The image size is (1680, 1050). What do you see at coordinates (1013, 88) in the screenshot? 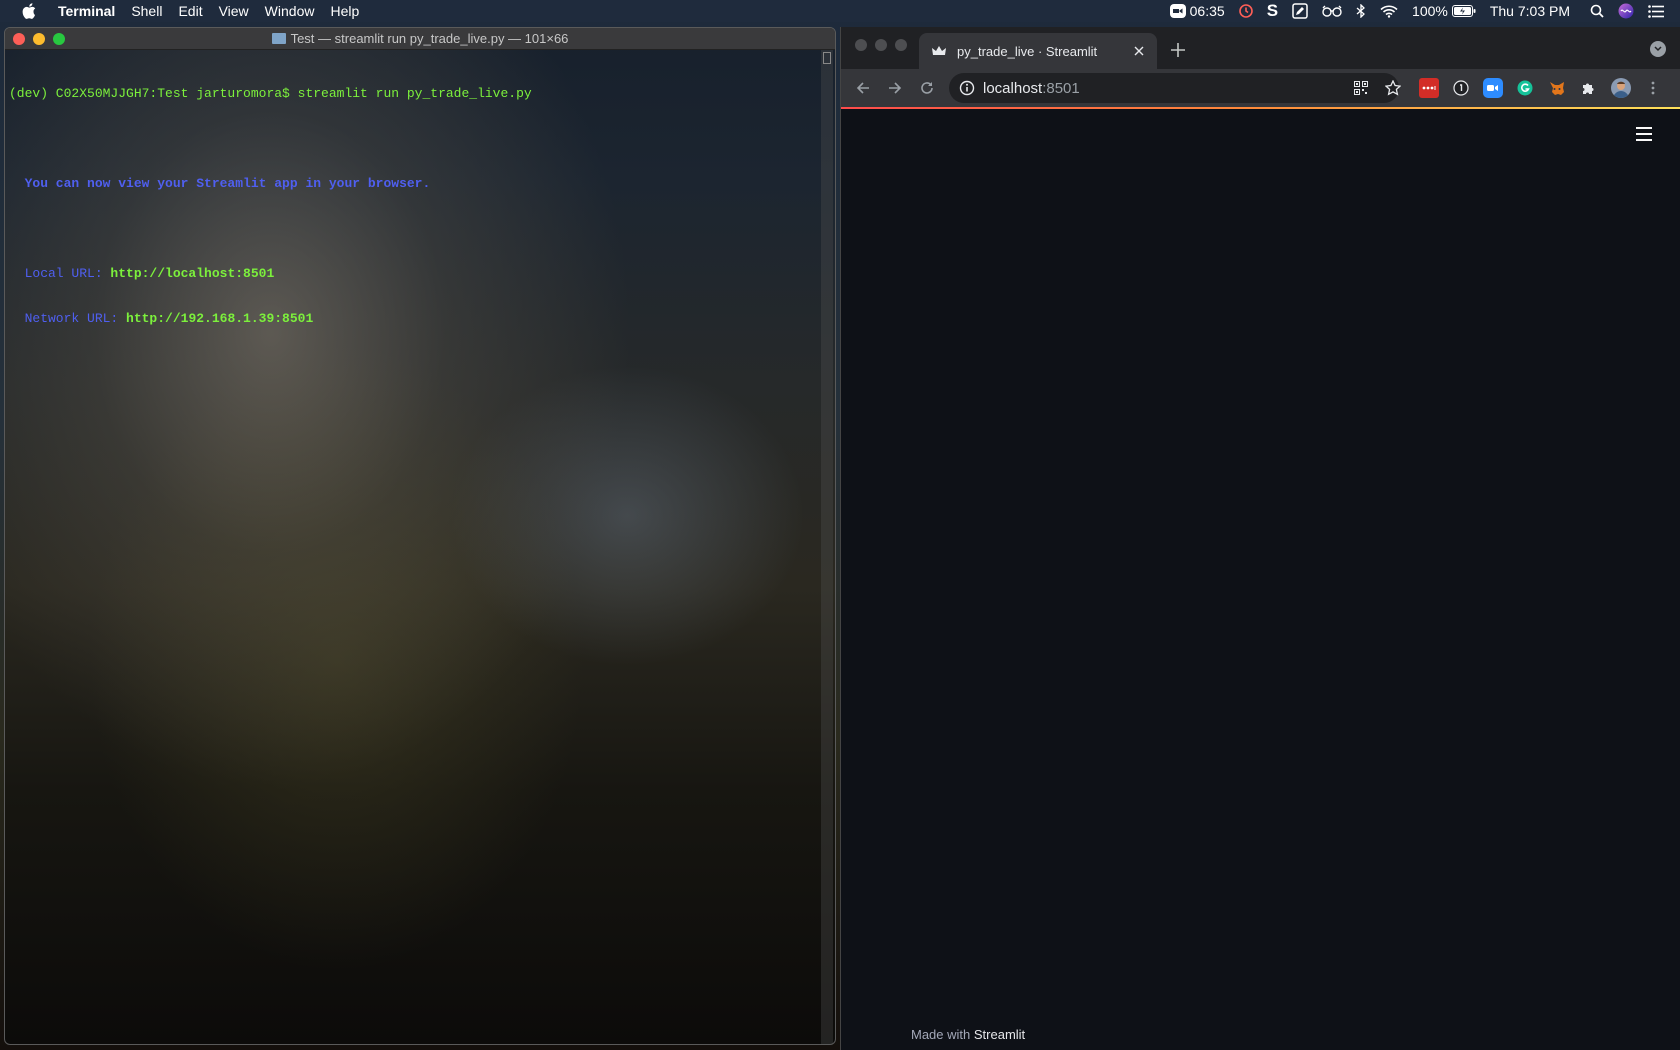
I see `address-host: localhost` at bounding box center [1013, 88].